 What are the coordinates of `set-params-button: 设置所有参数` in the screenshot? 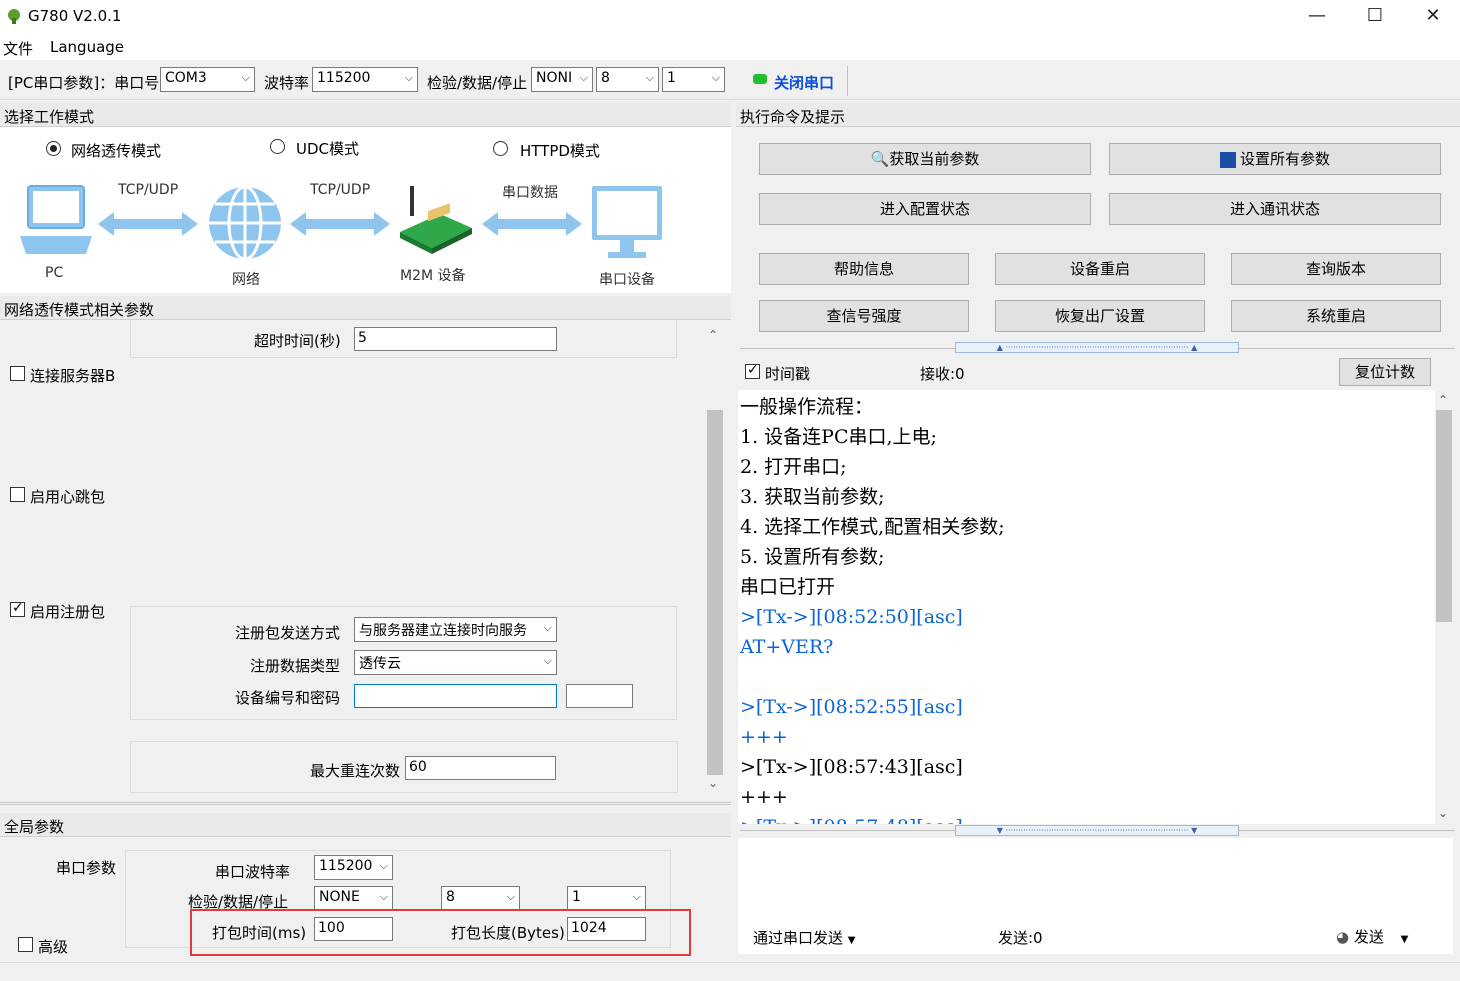 It's located at (1275, 159).